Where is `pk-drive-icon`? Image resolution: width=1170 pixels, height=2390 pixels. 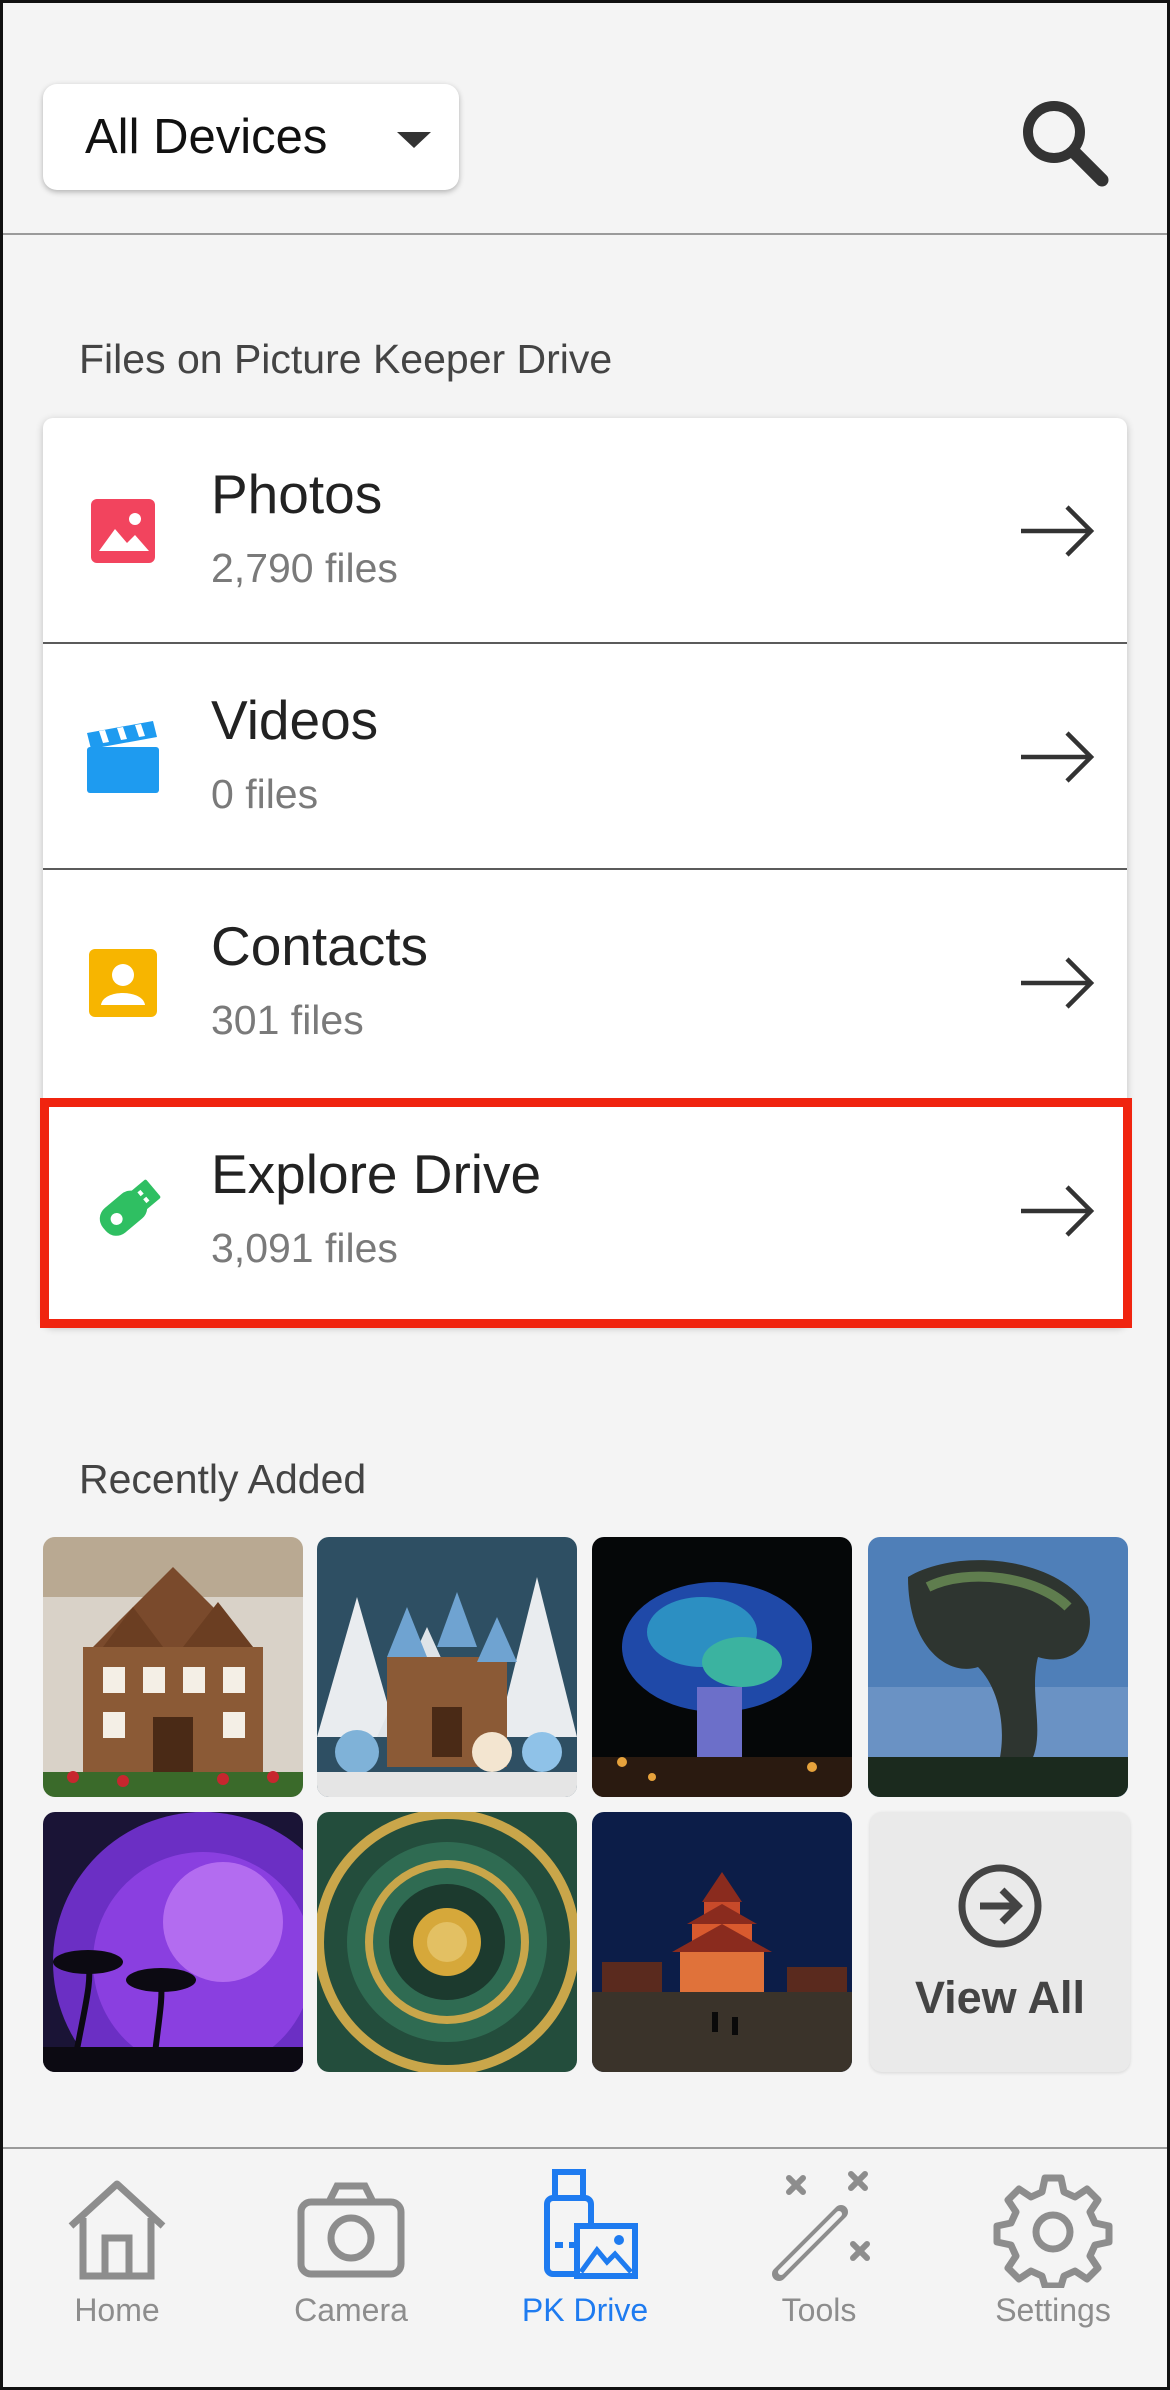
pk-drive-icon is located at coordinates (591, 2224).